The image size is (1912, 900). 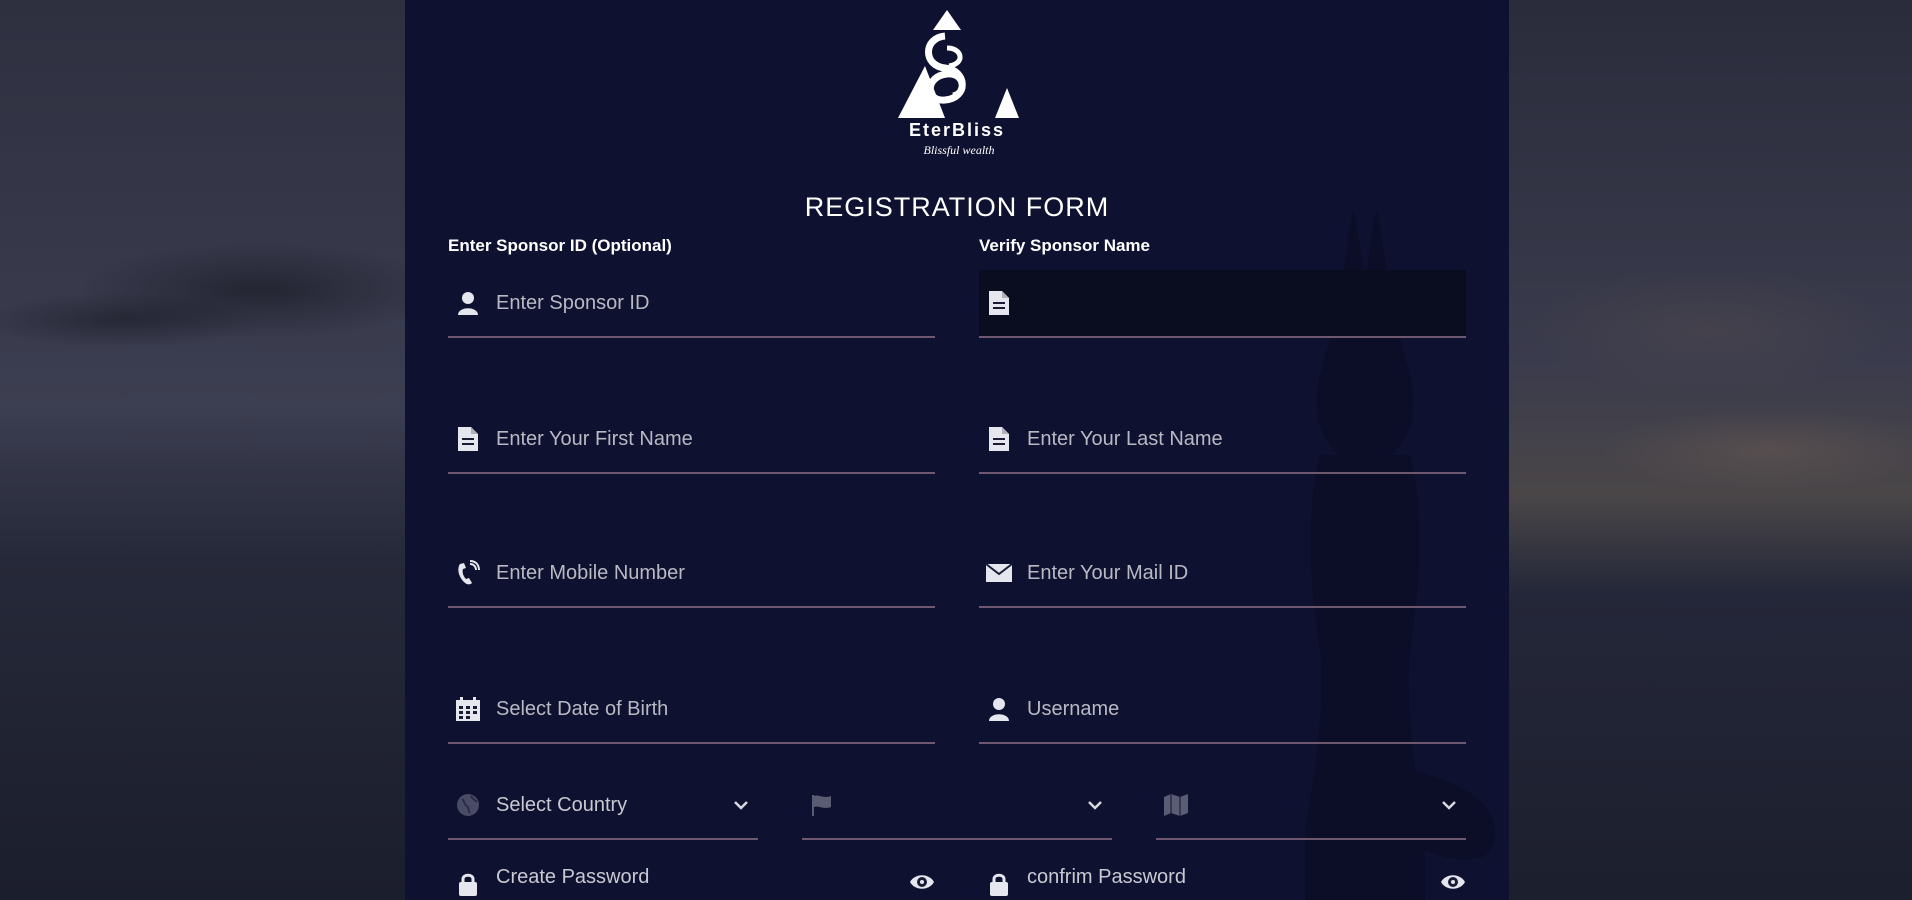 I want to click on first-name-field: Enter Your First Name, so click(x=691, y=440).